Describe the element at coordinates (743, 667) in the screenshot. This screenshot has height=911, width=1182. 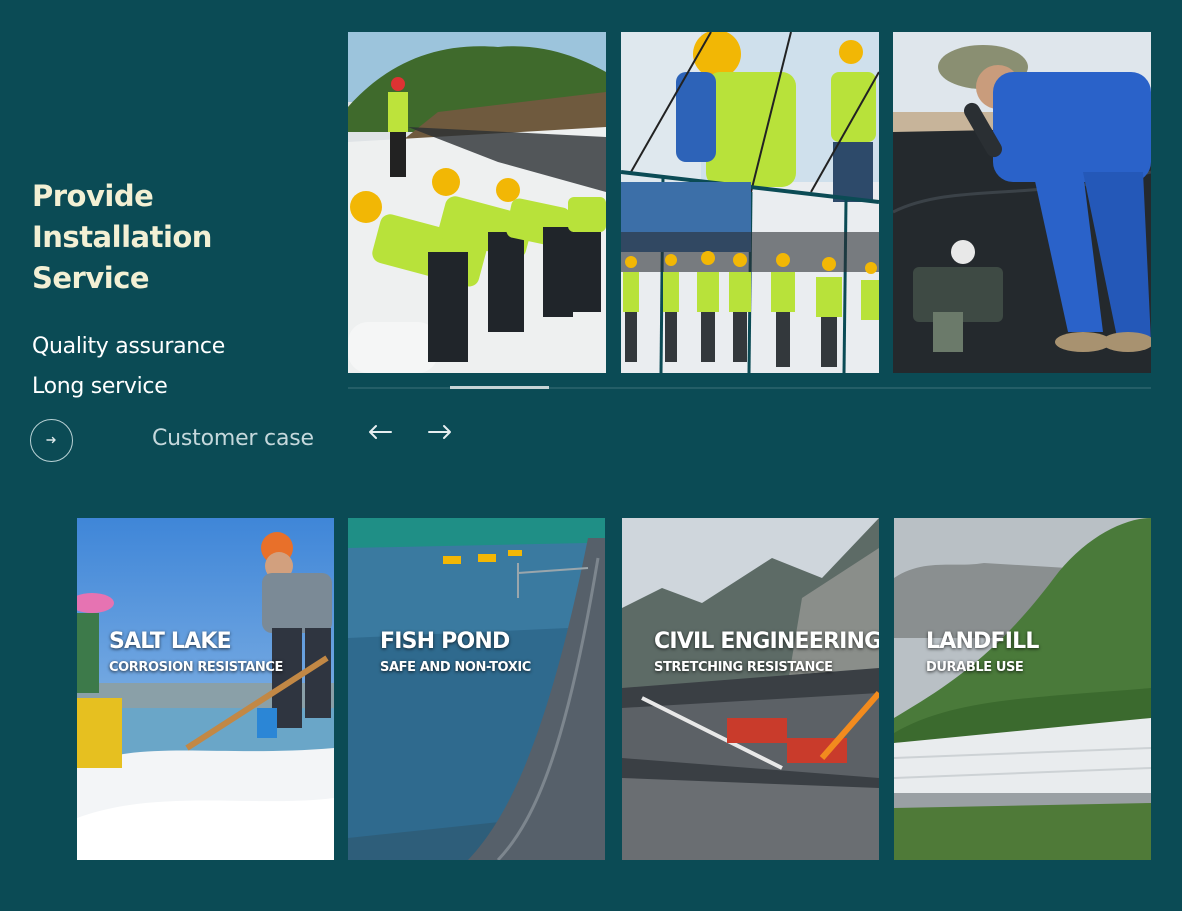
I see `card-subtitle: STRETCHING RESISTANCE` at that location.